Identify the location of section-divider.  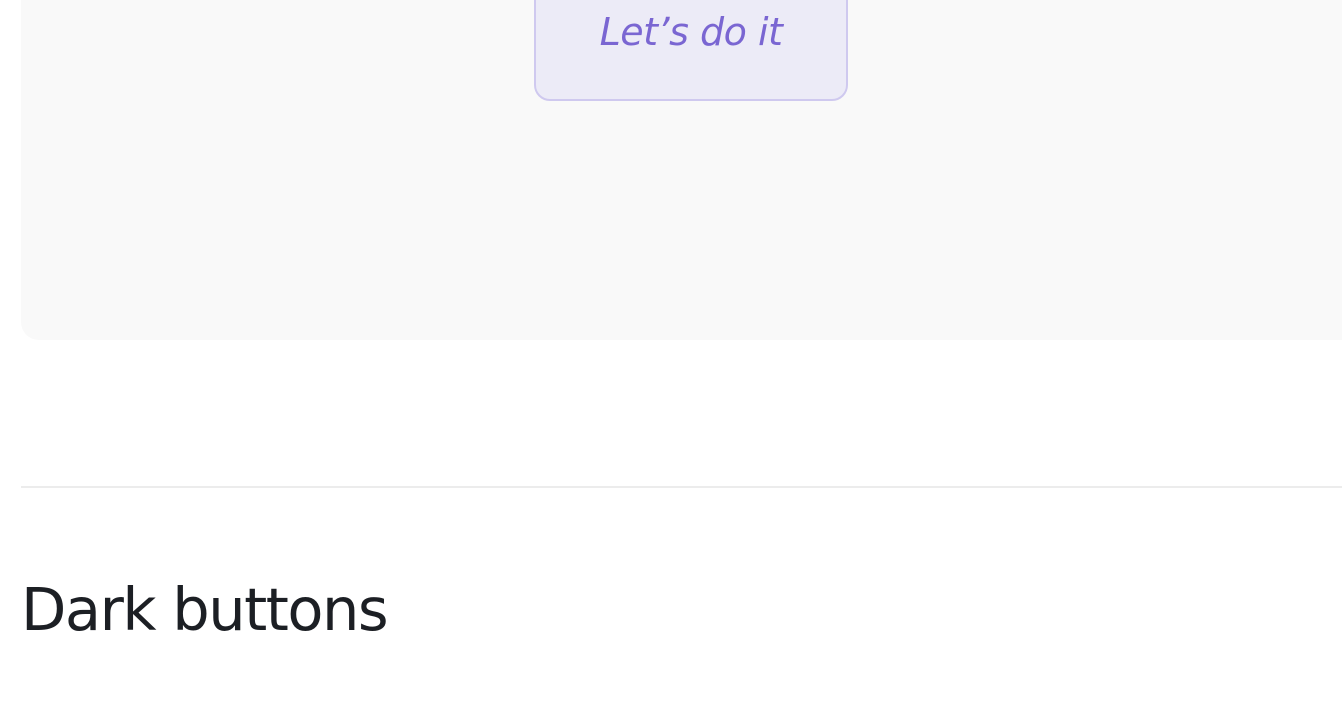
(681, 487).